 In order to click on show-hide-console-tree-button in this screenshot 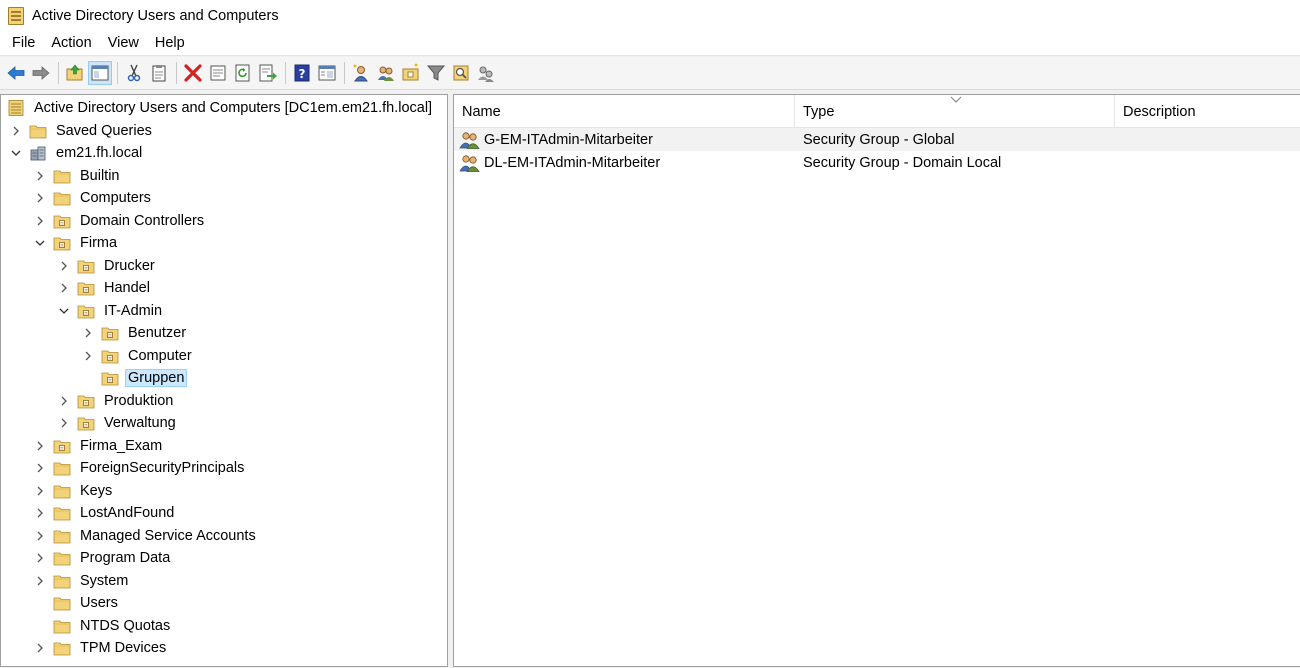, I will do `click(100, 73)`.